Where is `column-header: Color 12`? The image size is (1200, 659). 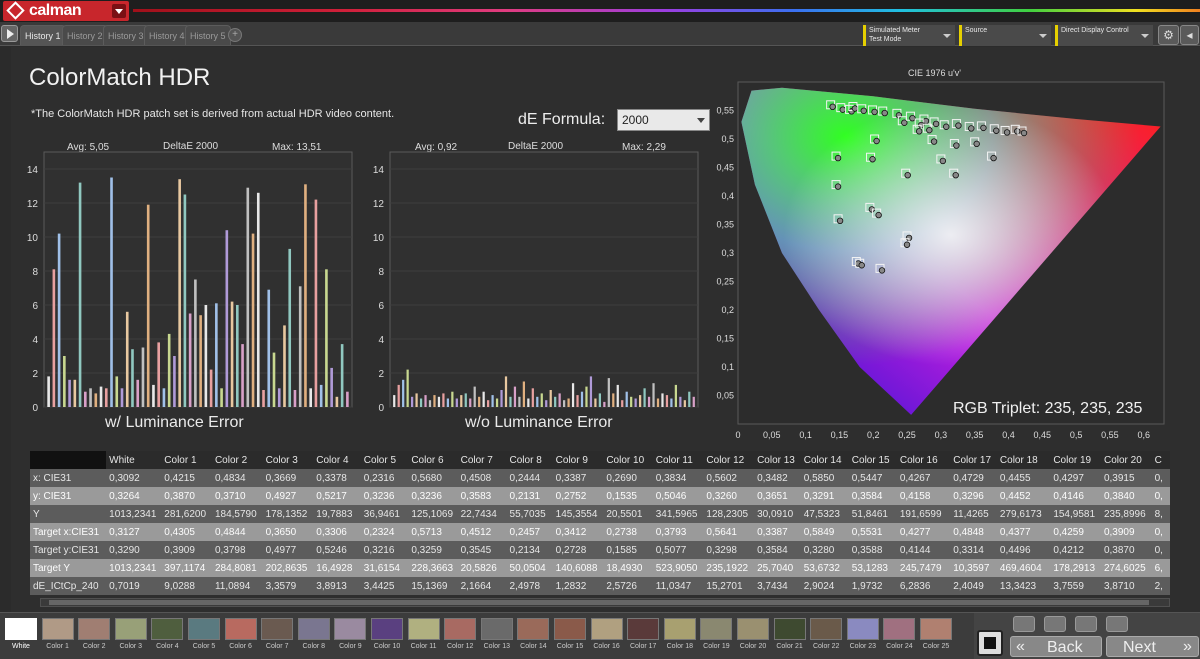
column-header: Color 12 is located at coordinates (729, 460).